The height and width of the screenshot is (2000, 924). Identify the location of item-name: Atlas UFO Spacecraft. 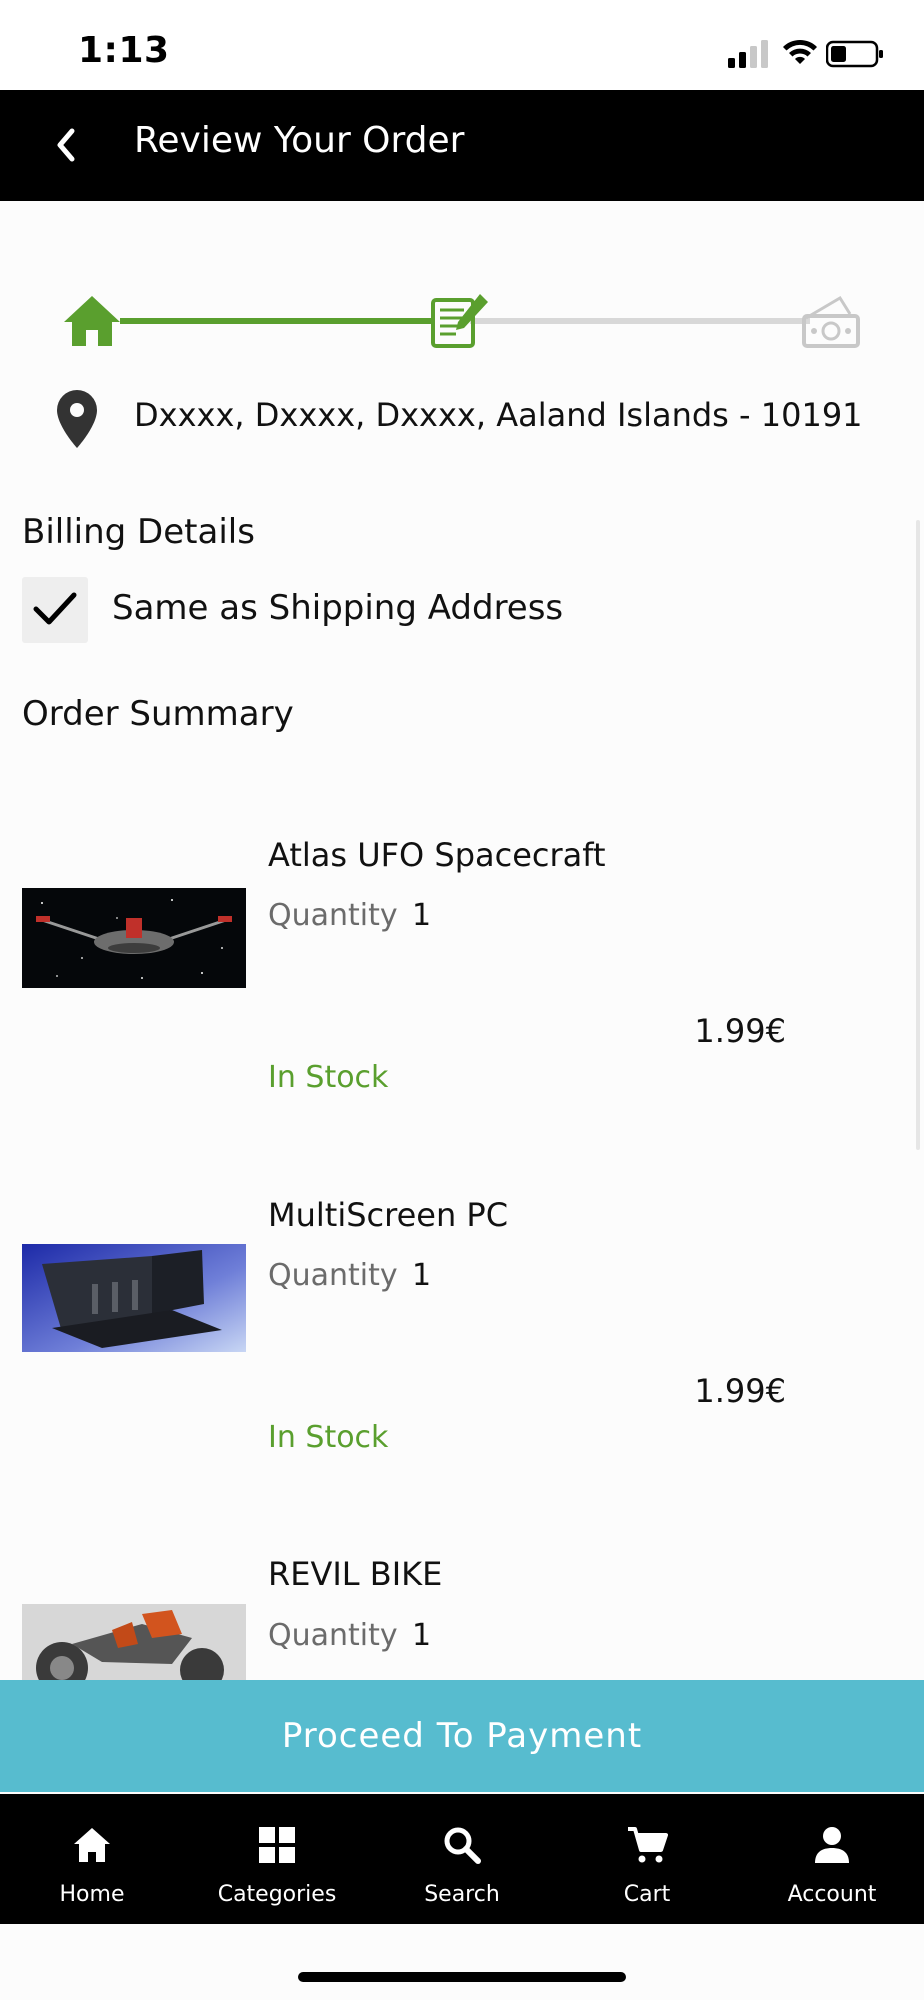
(437, 855).